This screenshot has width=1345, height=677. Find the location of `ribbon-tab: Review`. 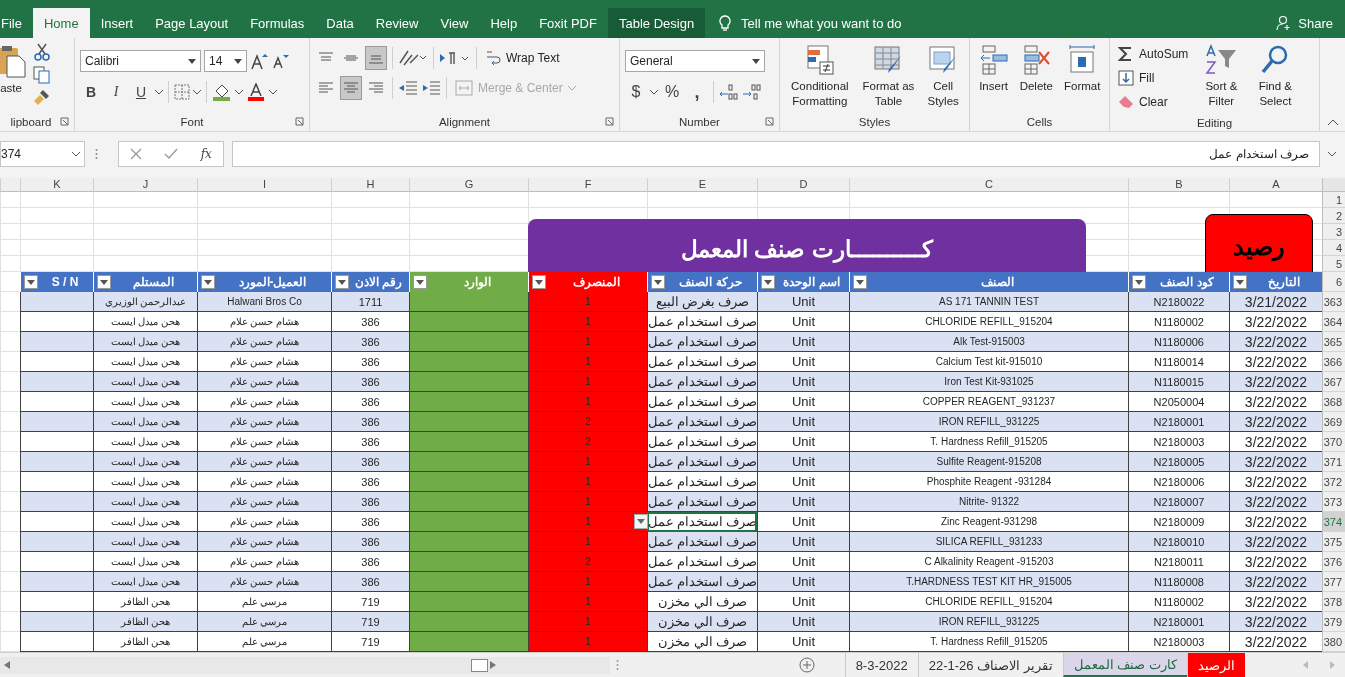

ribbon-tab: Review is located at coordinates (397, 23).